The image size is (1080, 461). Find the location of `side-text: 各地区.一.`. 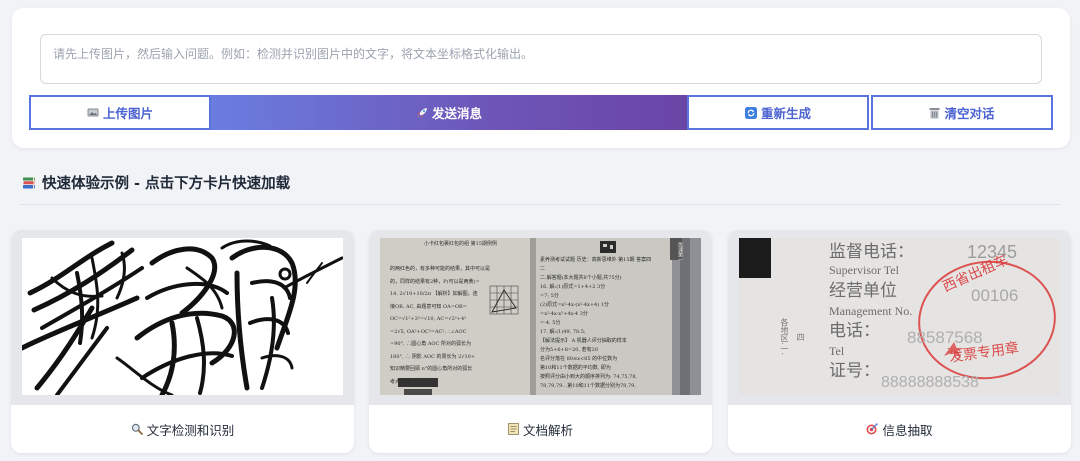

side-text: 各地区.一. is located at coordinates (784, 337).